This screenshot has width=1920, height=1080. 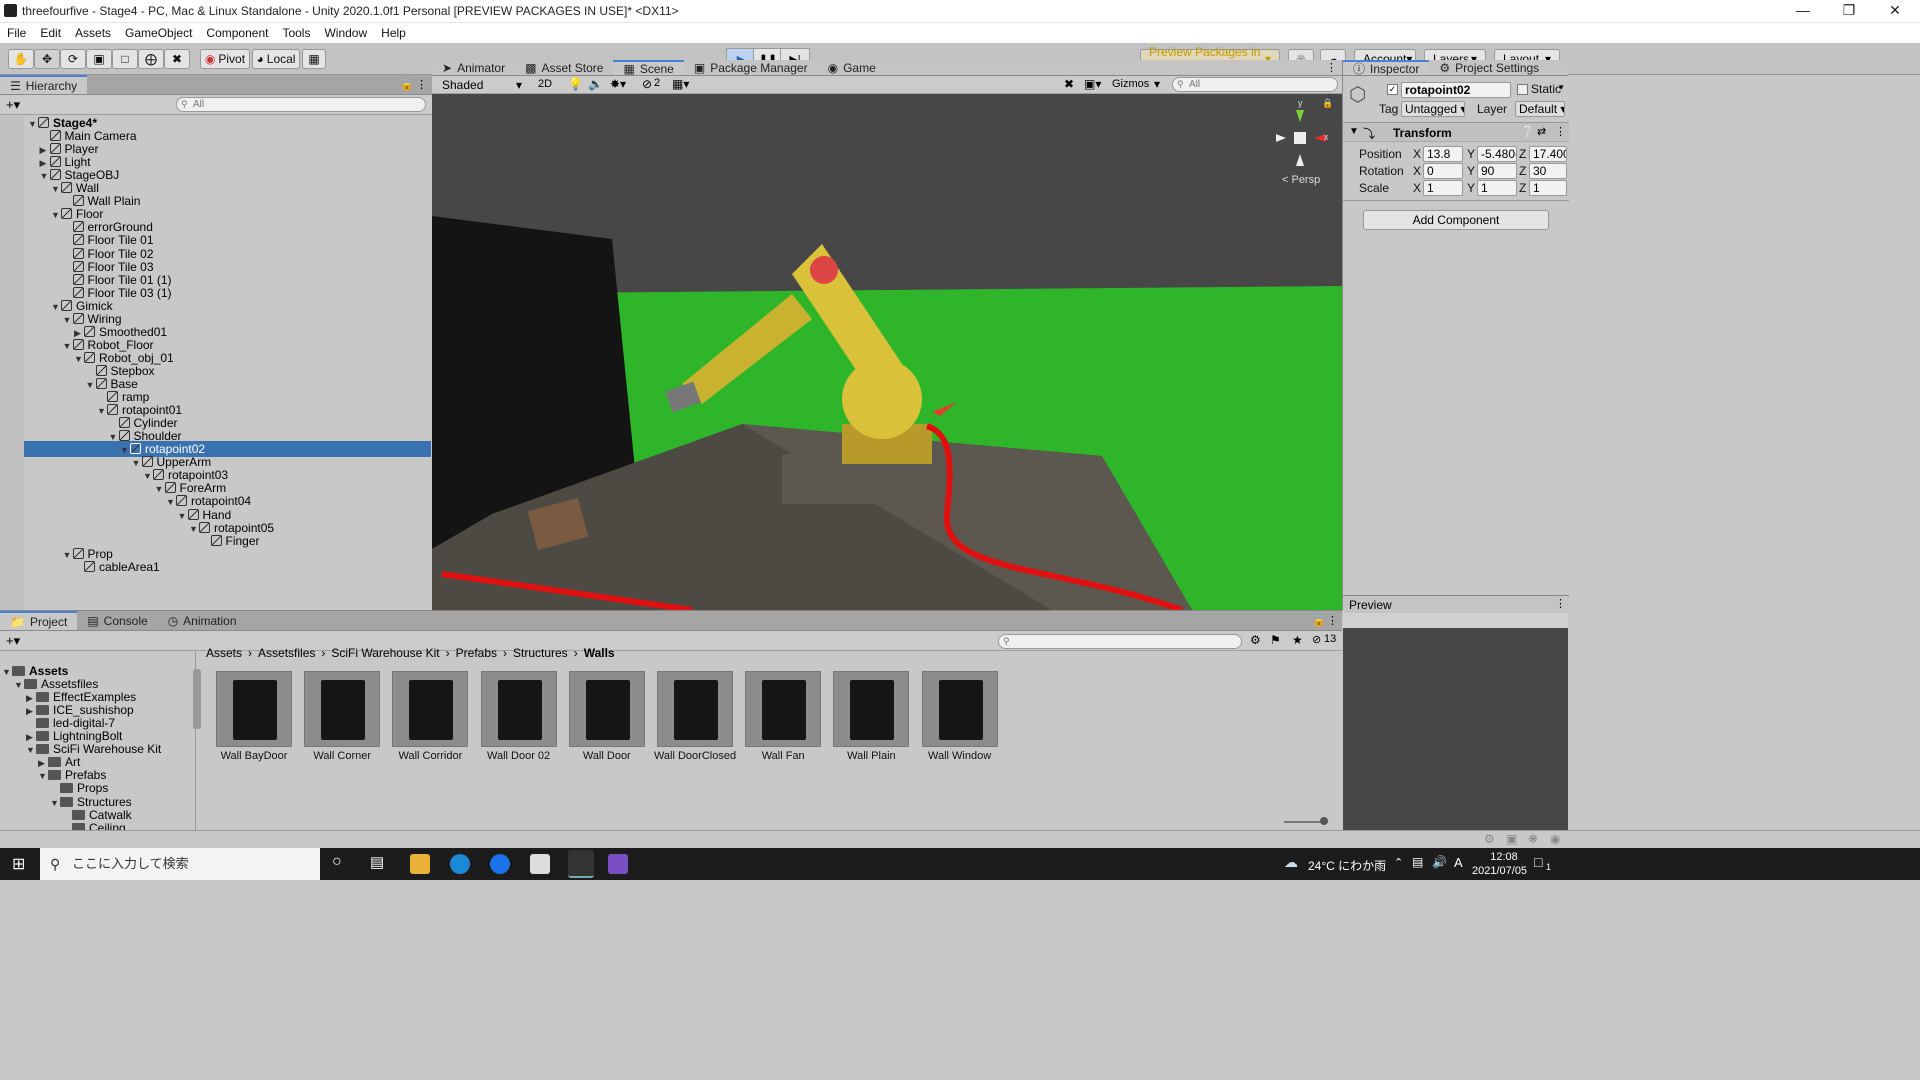 What do you see at coordinates (473, 67) in the screenshot?
I see `tab-animator: ➤ Animator` at bounding box center [473, 67].